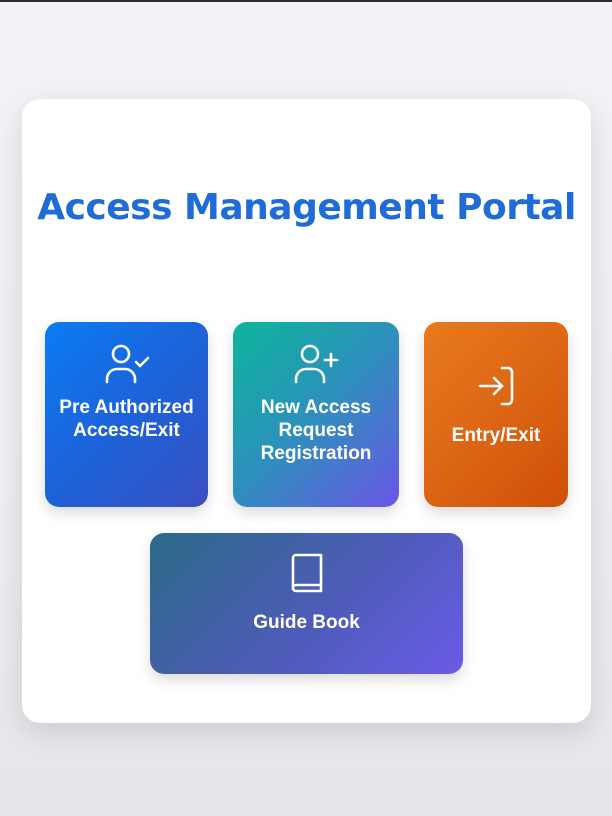 This screenshot has height=816, width=612. I want to click on user-plus-icon, so click(316, 364).